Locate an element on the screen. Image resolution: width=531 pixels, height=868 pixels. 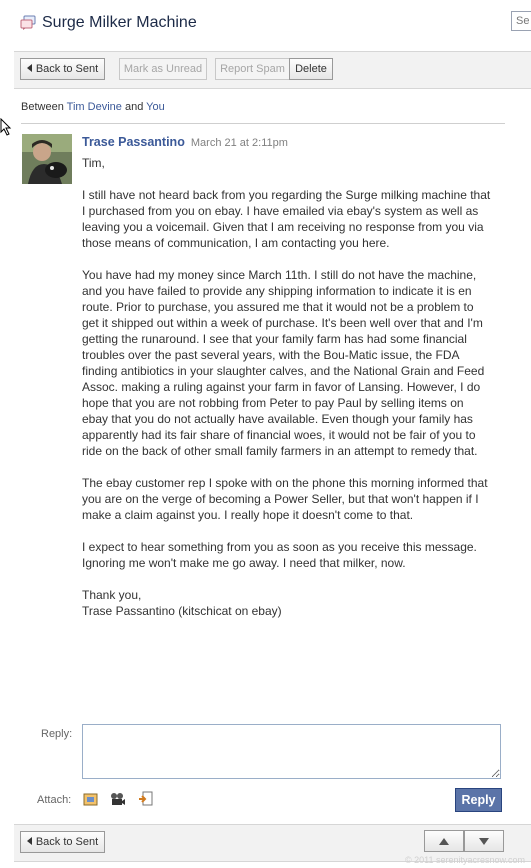
back-to-sent-button-bottom: Back to Sent is located at coordinates (62, 842).